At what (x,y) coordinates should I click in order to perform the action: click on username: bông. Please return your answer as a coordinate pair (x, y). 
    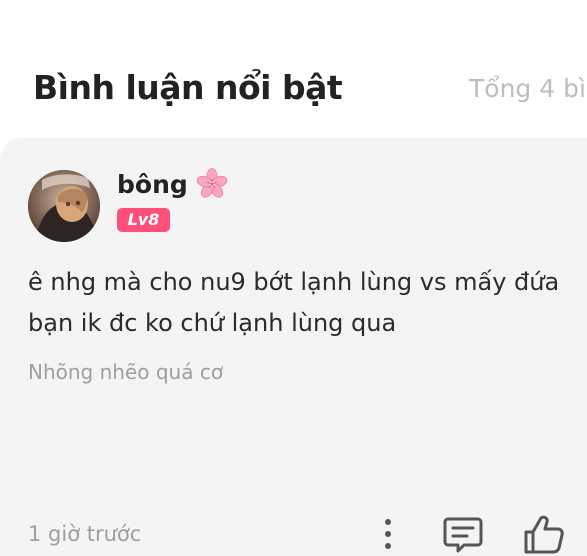
    Looking at the image, I should click on (152, 184).